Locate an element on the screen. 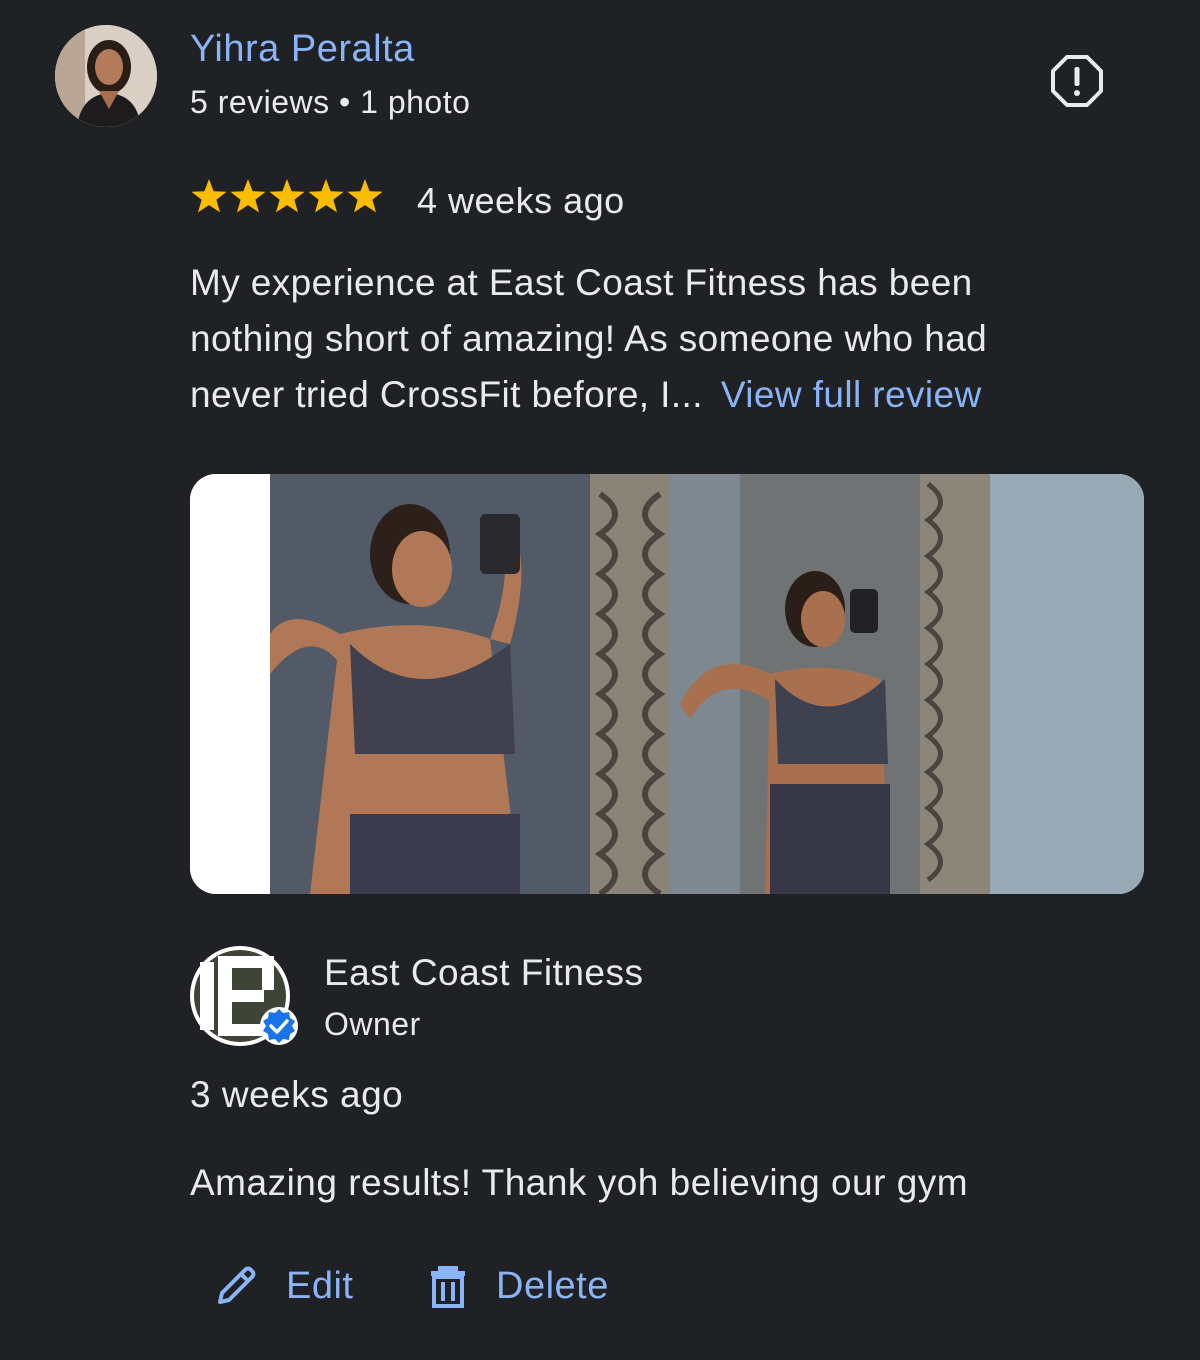 The width and height of the screenshot is (1200, 1360). star-rating is located at coordinates (287, 197).